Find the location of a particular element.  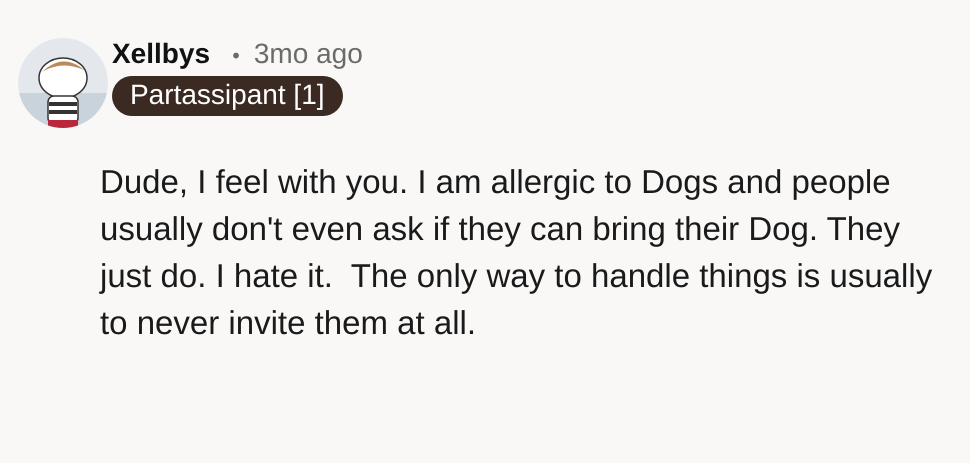

username: Xellbys is located at coordinates (161, 54).